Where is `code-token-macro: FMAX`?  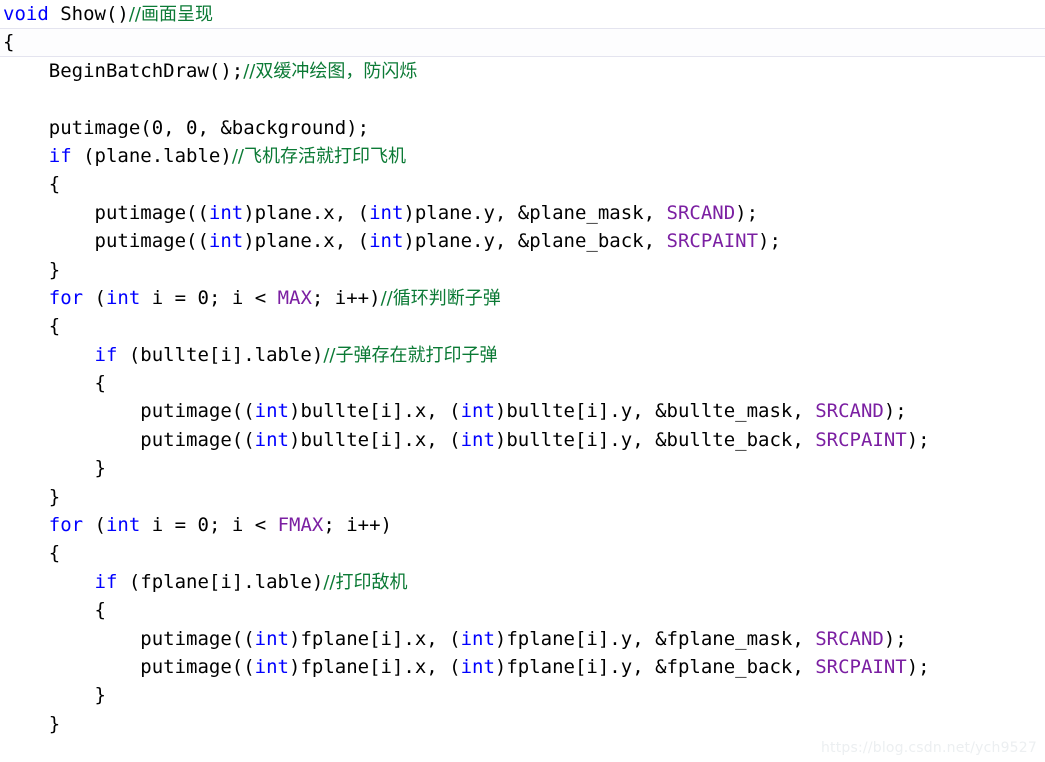 code-token-macro: FMAX is located at coordinates (300, 525).